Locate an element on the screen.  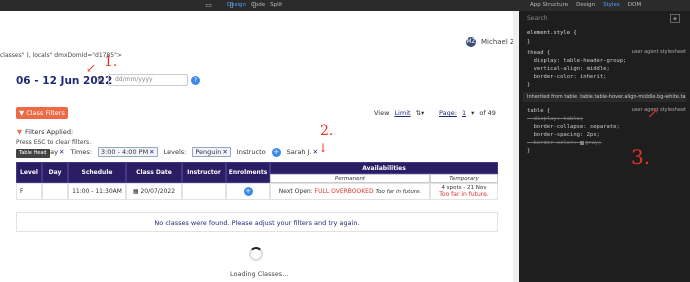
cell-class-date: ▦ 20/07/2022 is located at coordinates (154, 191).